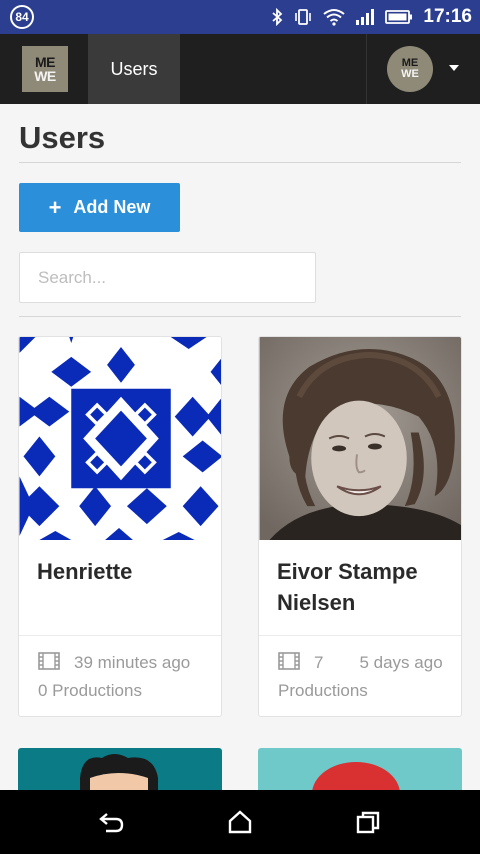 This screenshot has height=854, width=480. Describe the element at coordinates (132, 662) in the screenshot. I see `updated-time: 39 minutes ago` at that location.